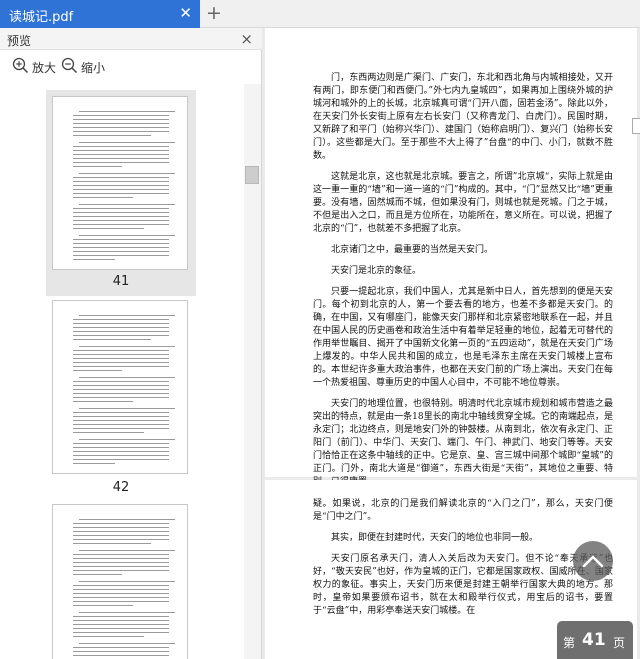  I want to click on new-tab-button: +, so click(214, 13).